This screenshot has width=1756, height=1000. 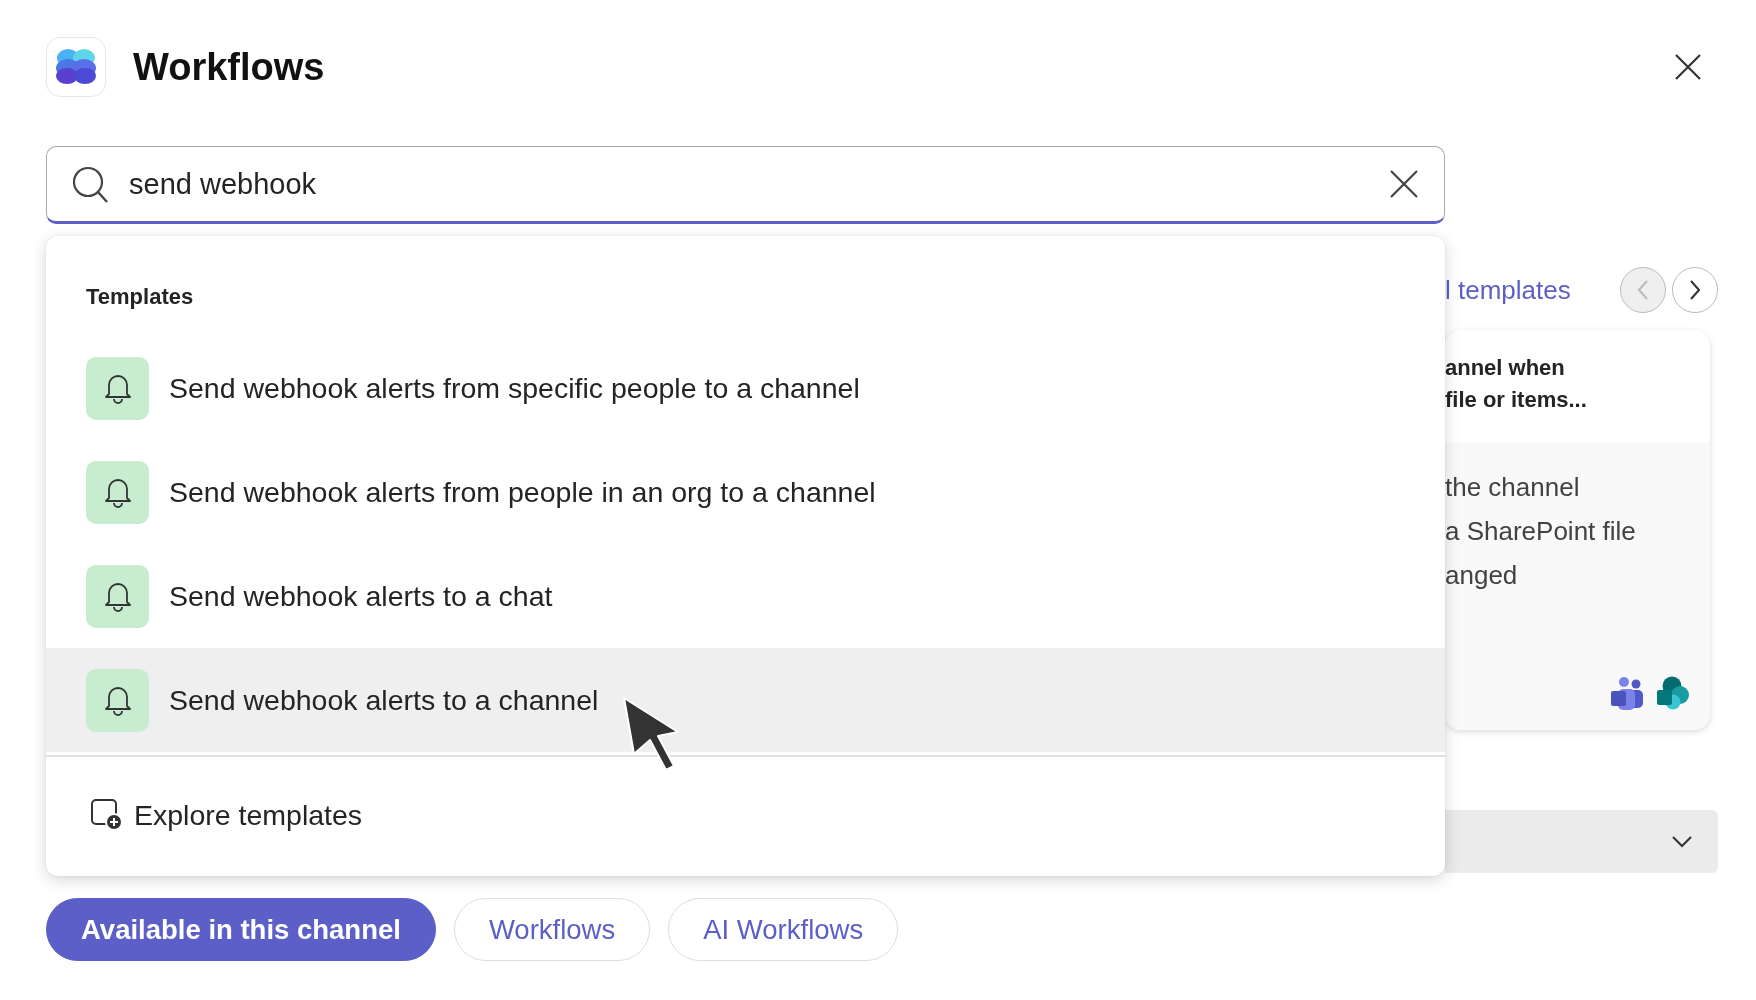 What do you see at coordinates (1673, 693) in the screenshot?
I see `circles-app-icon` at bounding box center [1673, 693].